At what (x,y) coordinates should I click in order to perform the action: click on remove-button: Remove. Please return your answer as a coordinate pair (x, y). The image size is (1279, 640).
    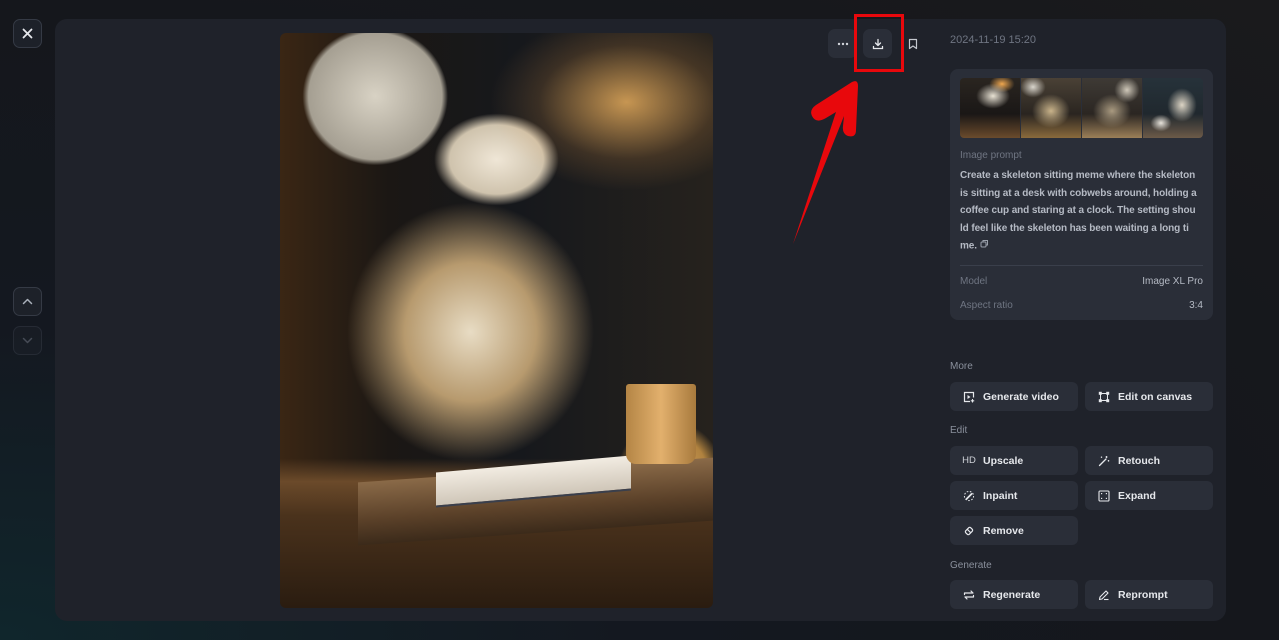
    Looking at the image, I should click on (1014, 530).